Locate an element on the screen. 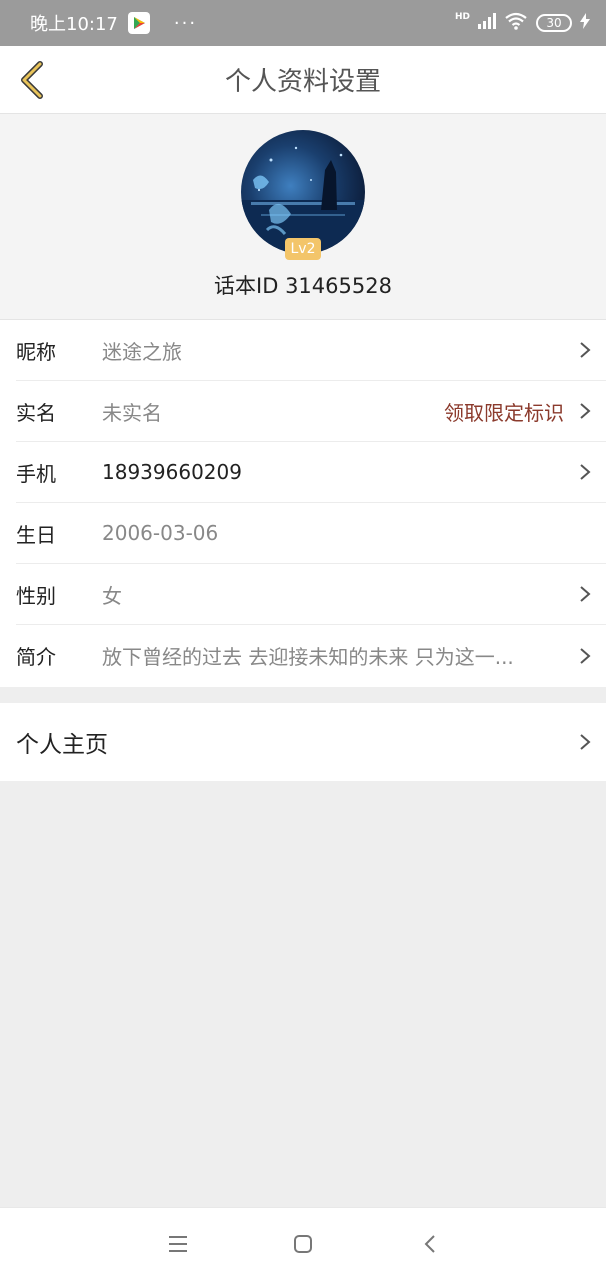  system-back-button is located at coordinates (430, 1244).